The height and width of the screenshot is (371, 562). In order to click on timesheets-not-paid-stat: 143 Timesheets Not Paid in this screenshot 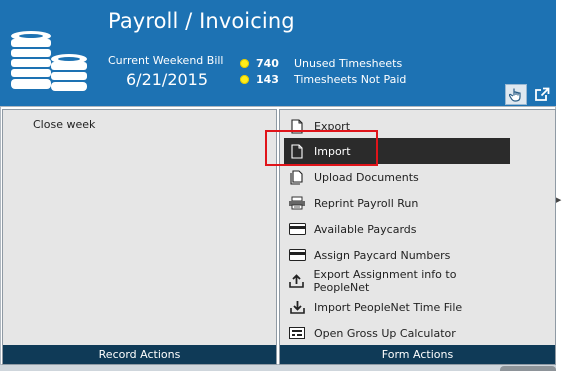, I will do `click(323, 79)`.